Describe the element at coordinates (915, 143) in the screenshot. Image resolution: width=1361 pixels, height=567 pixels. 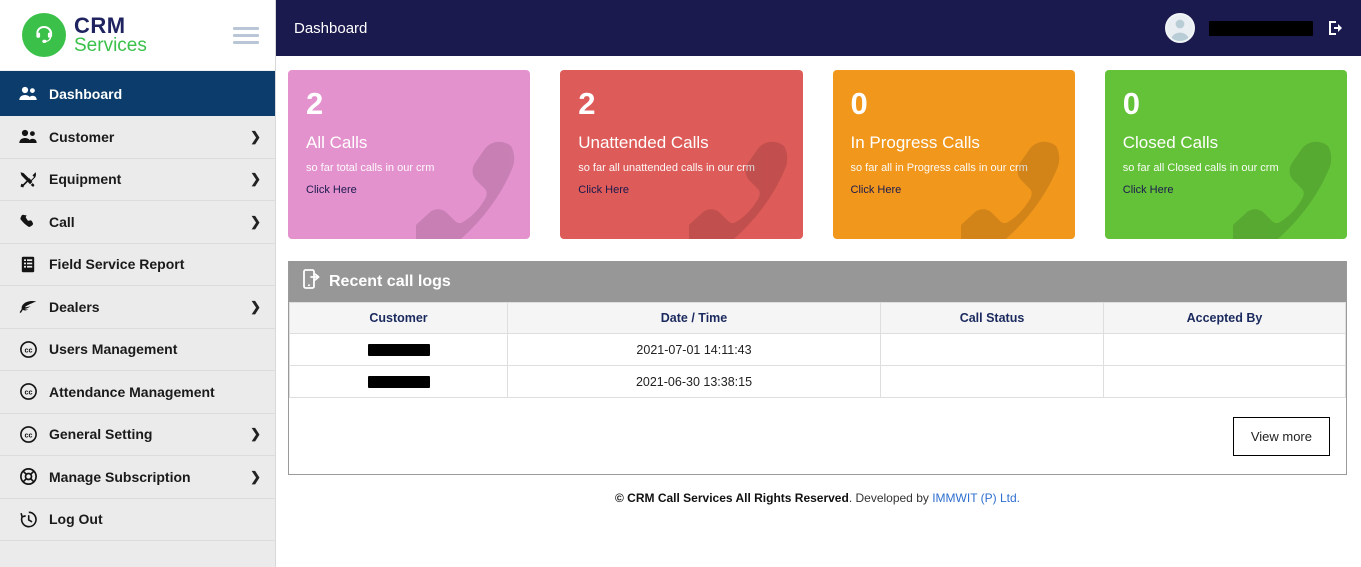
I see `stat-card-label: In Progress Calls` at that location.